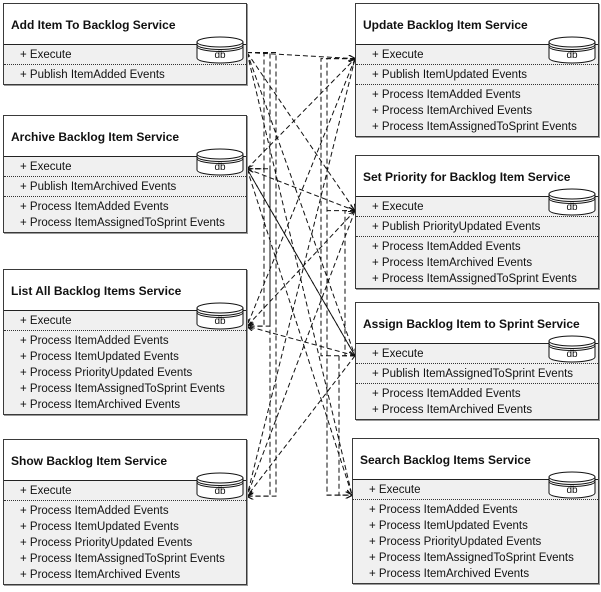 This screenshot has height=592, width=601. I want to click on event-flow-add-to-list, so click(259, 188).